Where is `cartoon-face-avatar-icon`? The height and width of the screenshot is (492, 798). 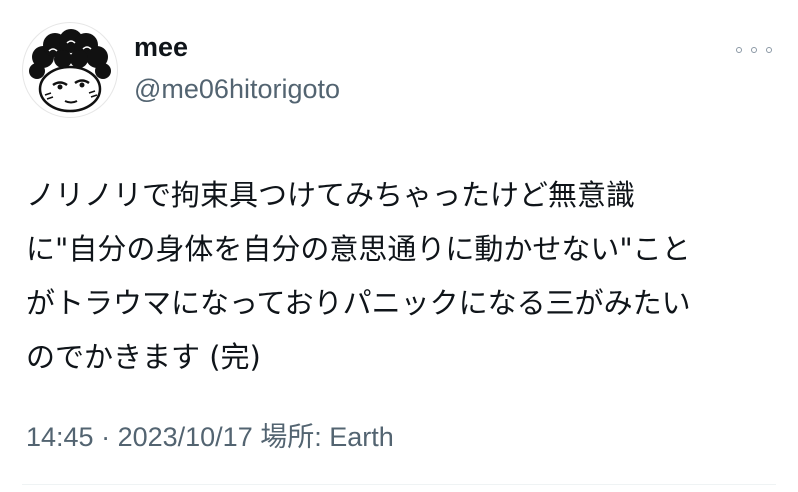
cartoon-face-avatar-icon is located at coordinates (70, 71).